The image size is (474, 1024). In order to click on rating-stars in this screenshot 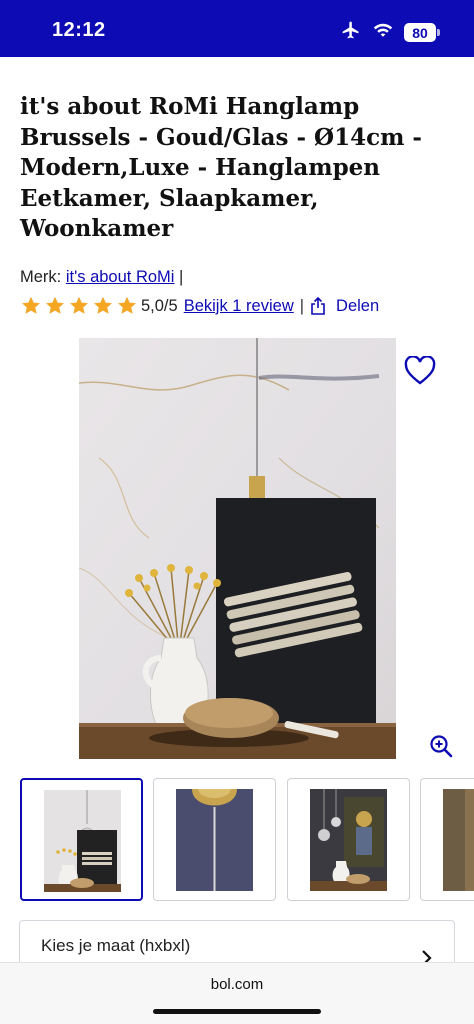, I will do `click(79, 306)`.